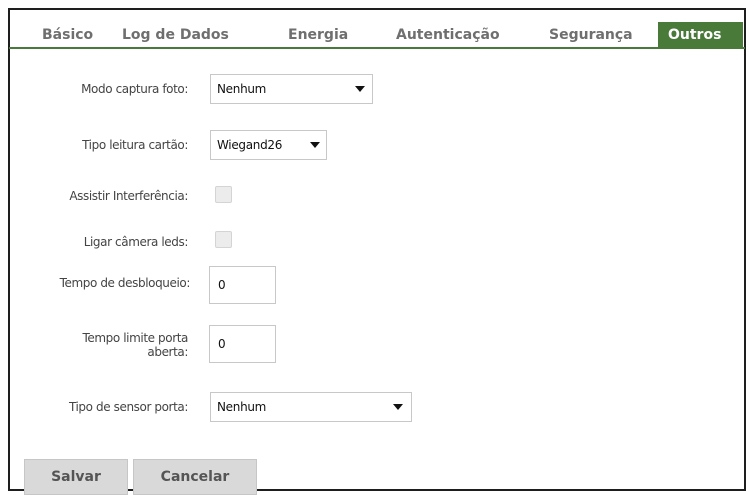 This screenshot has width=749, height=495. What do you see at coordinates (591, 35) in the screenshot?
I see `tab-seguranca: Segurança` at bounding box center [591, 35].